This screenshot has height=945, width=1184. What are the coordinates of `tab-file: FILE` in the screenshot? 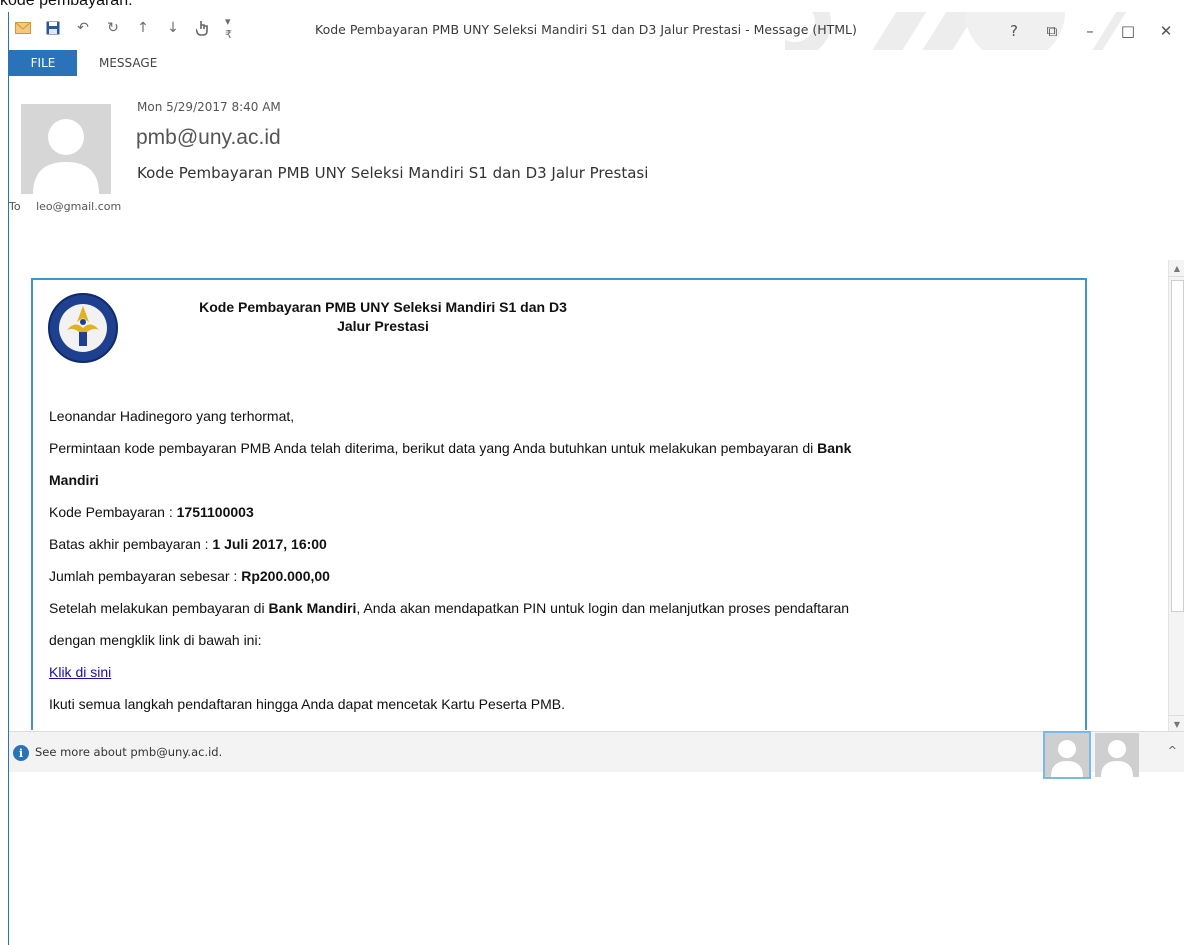 It's located at (43, 63).